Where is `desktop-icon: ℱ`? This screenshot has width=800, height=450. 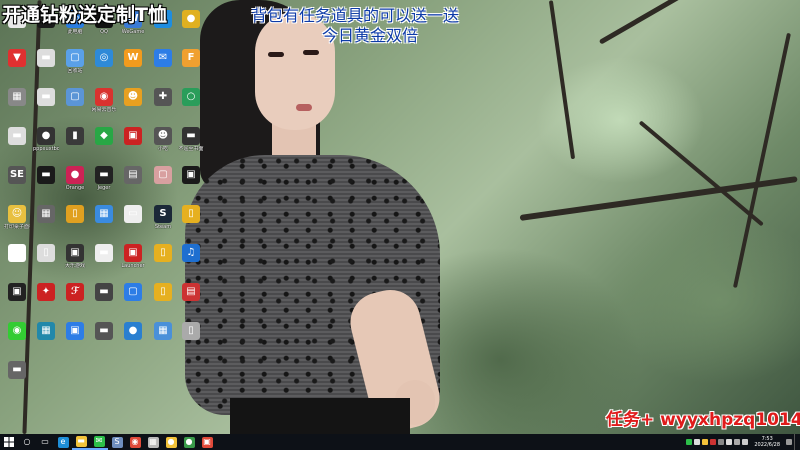
desktop-icon: ℱ is located at coordinates (75, 292).